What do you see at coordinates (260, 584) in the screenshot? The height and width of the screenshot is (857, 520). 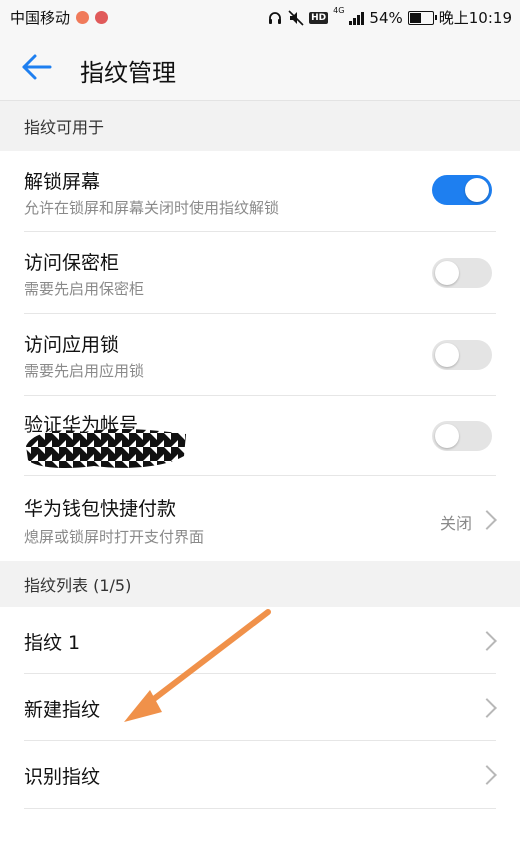 I see `section-header-fingerprint-list: 指纹列表 (1/5)` at bounding box center [260, 584].